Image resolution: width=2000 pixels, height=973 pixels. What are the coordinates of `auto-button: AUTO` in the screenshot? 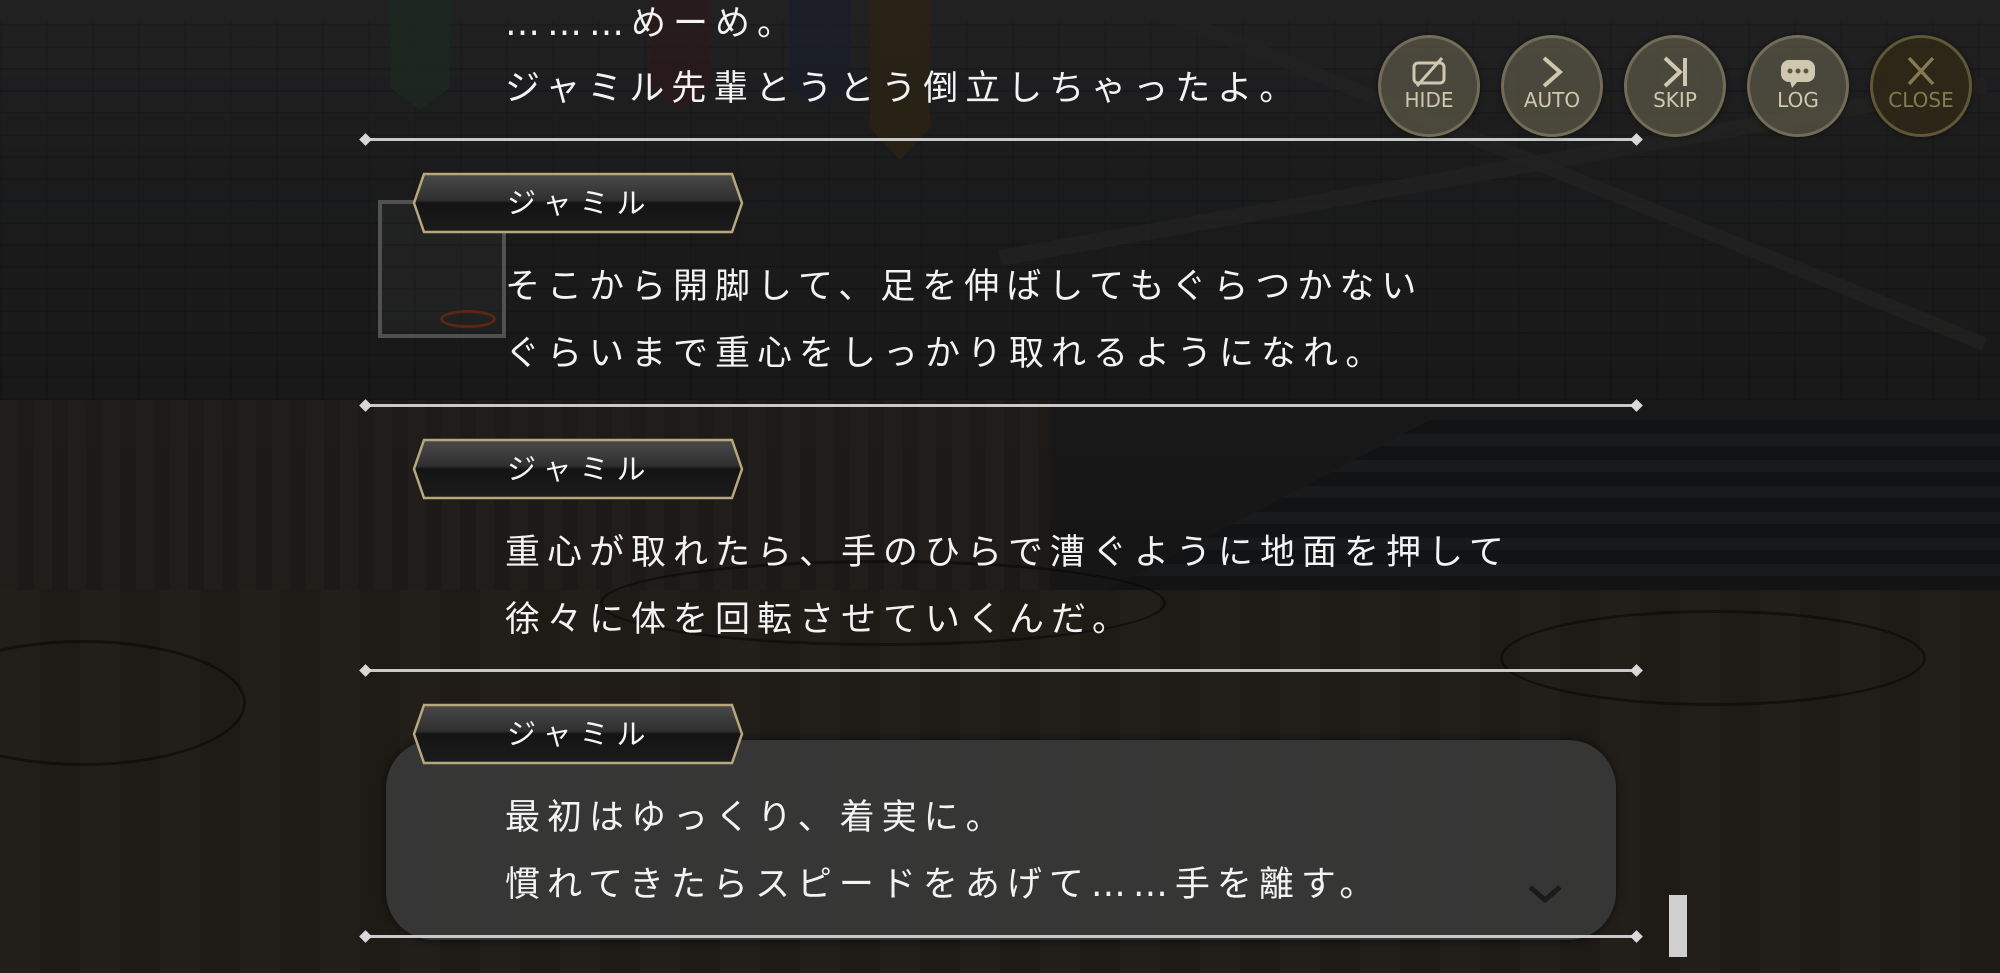 It's located at (1552, 86).